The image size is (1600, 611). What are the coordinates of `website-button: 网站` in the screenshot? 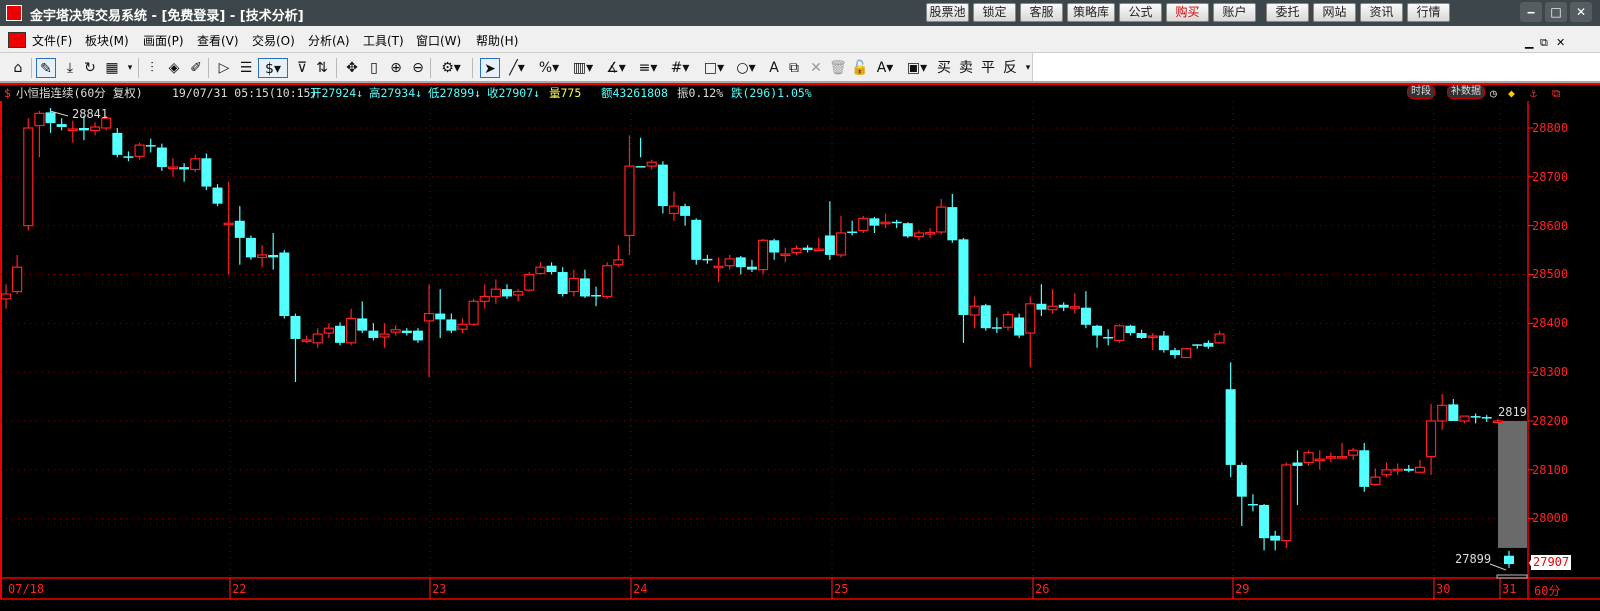 It's located at (1334, 12).